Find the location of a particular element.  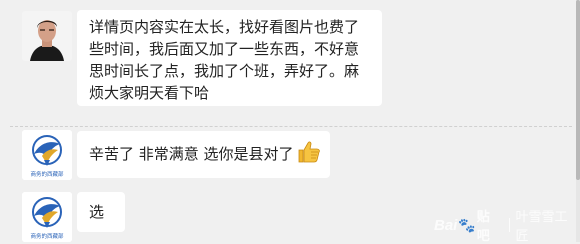

watermark-brand-suffix: 贴吧 is located at coordinates (483, 226).